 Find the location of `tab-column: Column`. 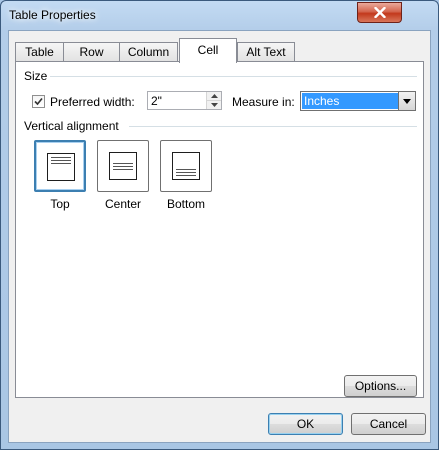

tab-column: Column is located at coordinates (148, 51).